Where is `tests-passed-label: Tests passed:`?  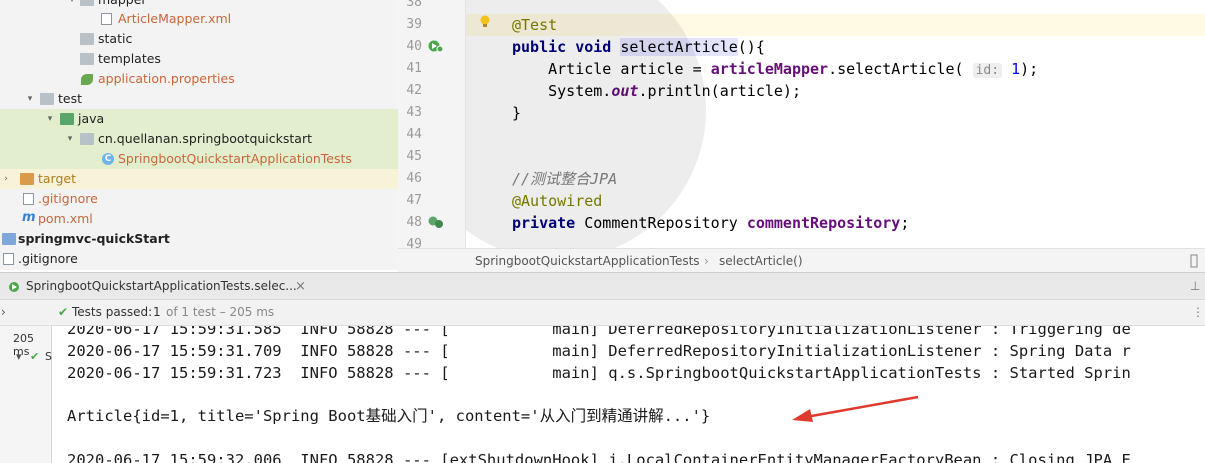
tests-passed-label: Tests passed: is located at coordinates (112, 312).